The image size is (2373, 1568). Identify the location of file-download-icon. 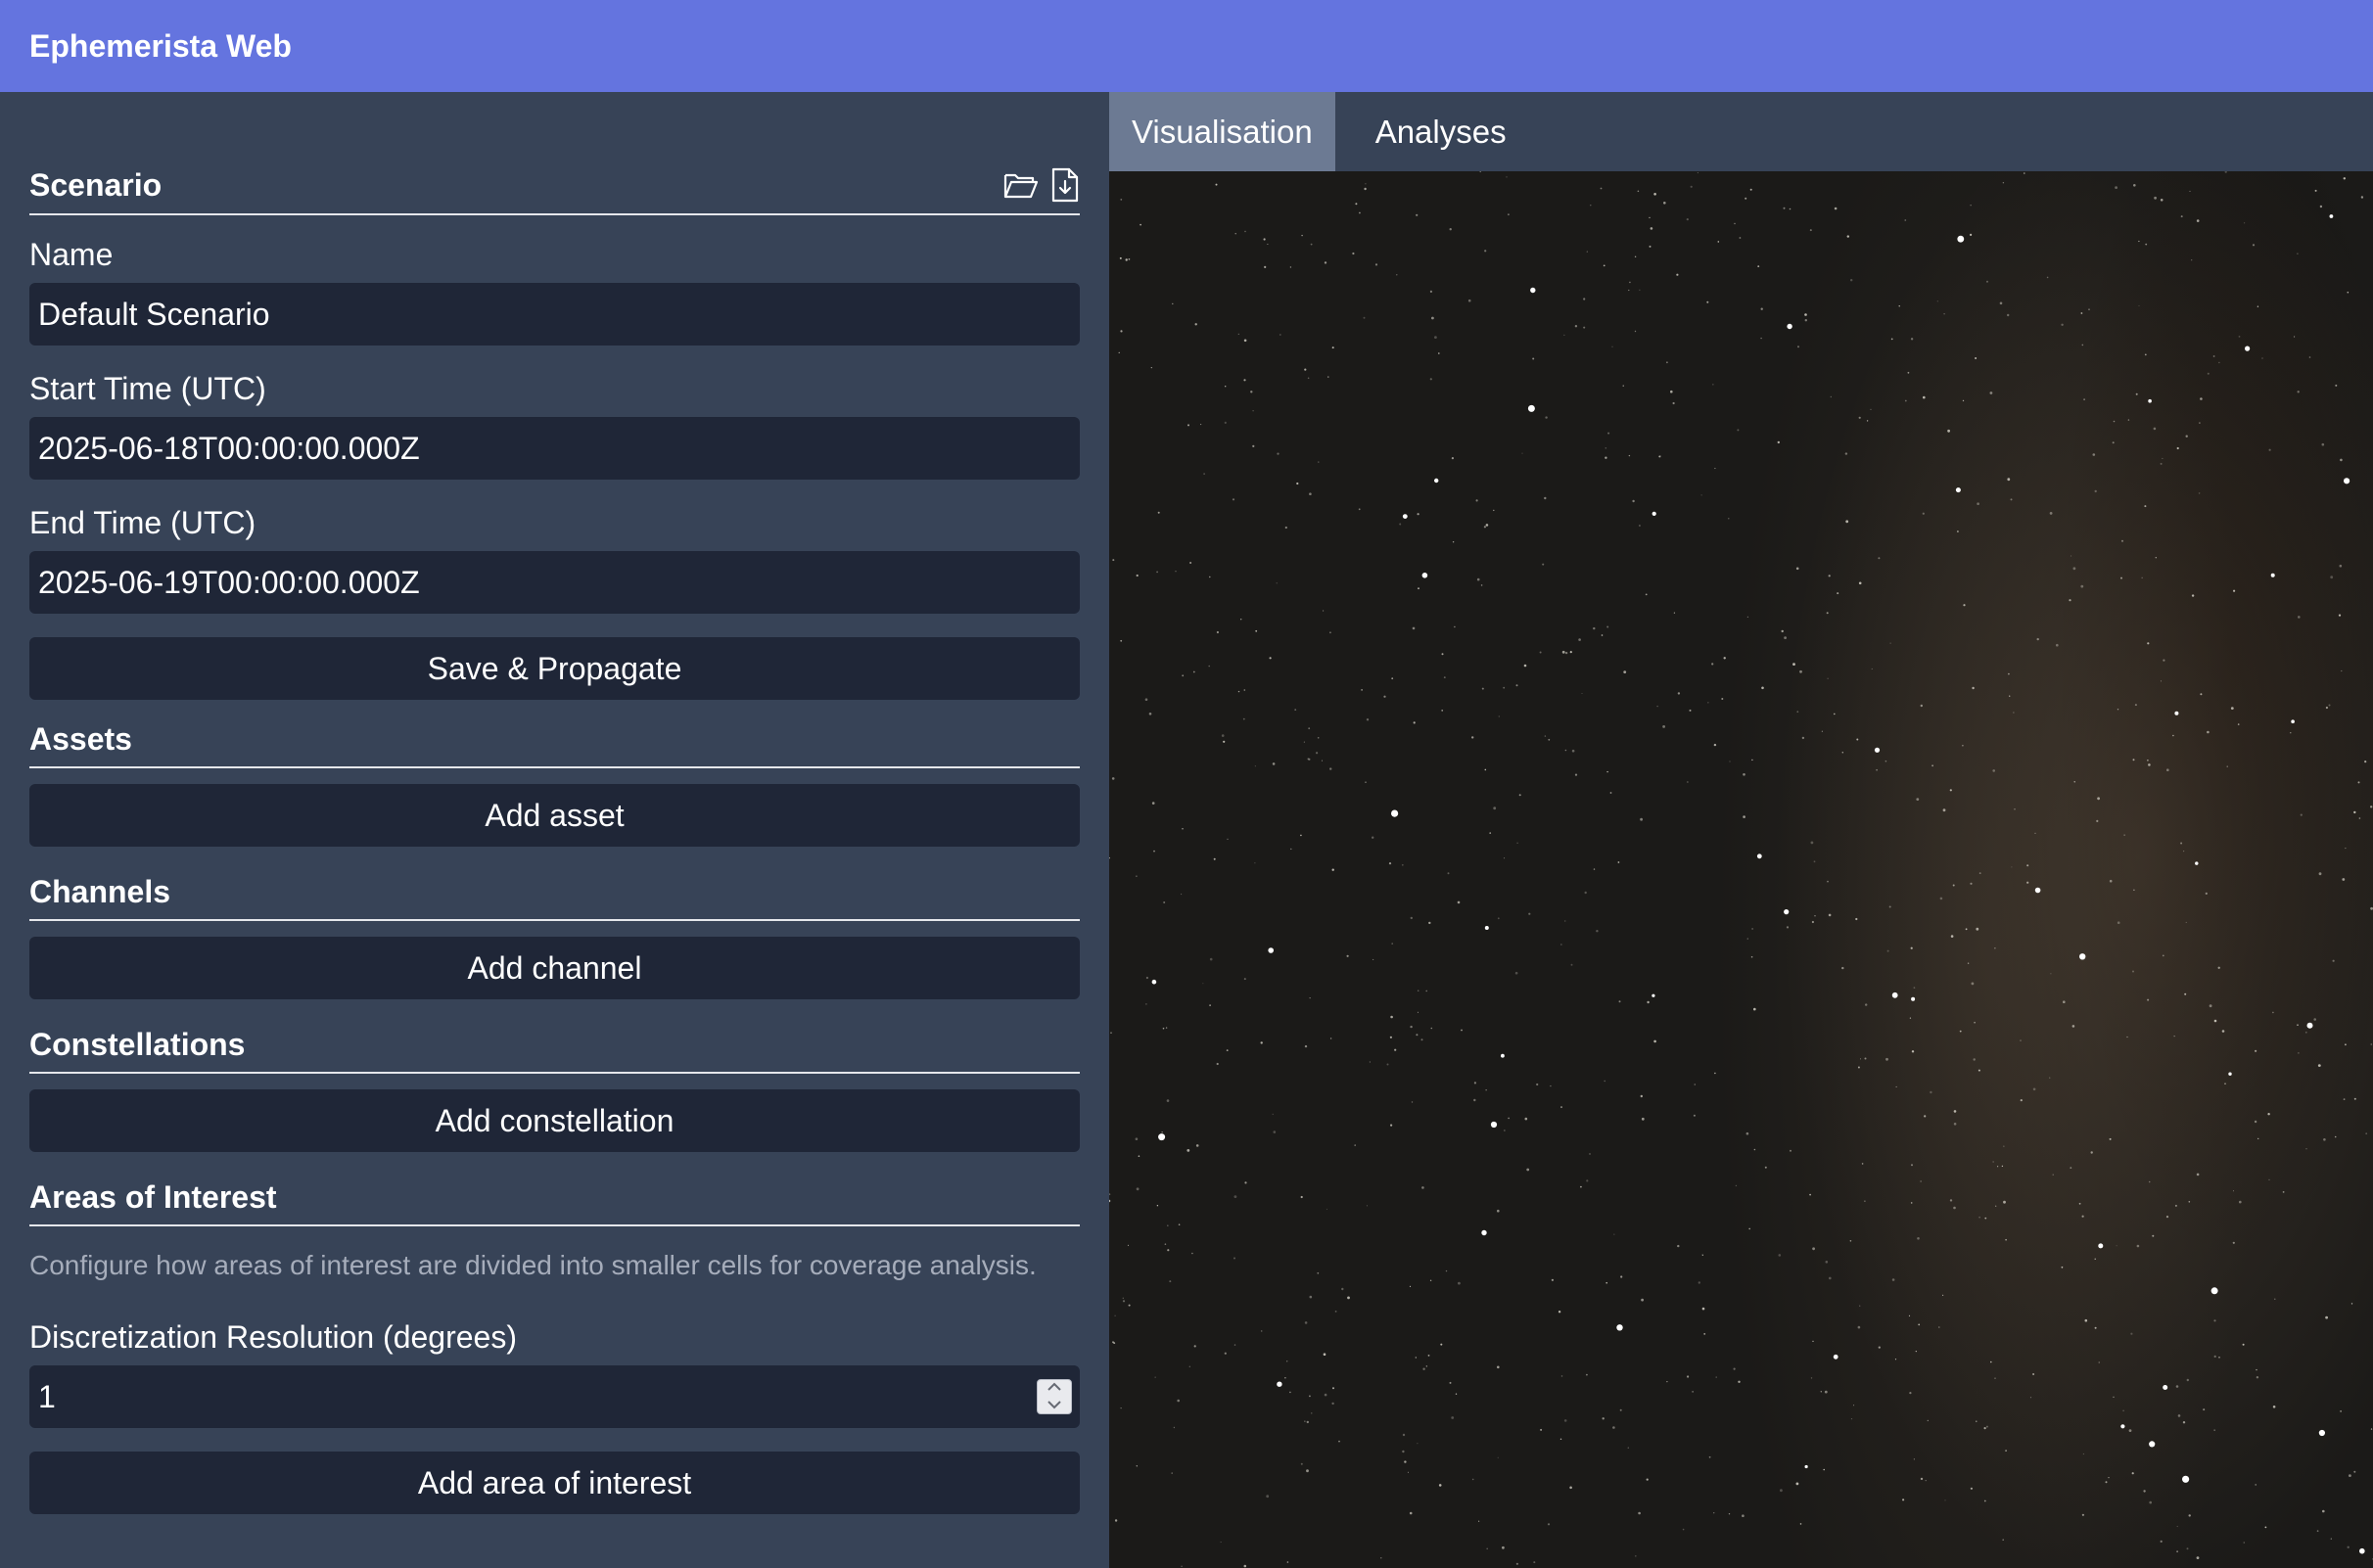
(1065, 185).